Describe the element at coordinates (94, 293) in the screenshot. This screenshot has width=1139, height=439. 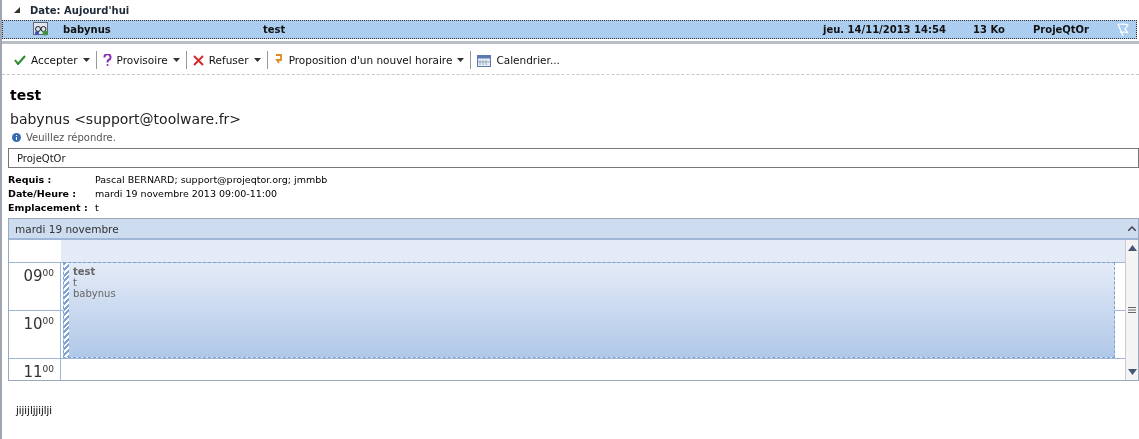
I see `event-organizer: babynus` at that location.